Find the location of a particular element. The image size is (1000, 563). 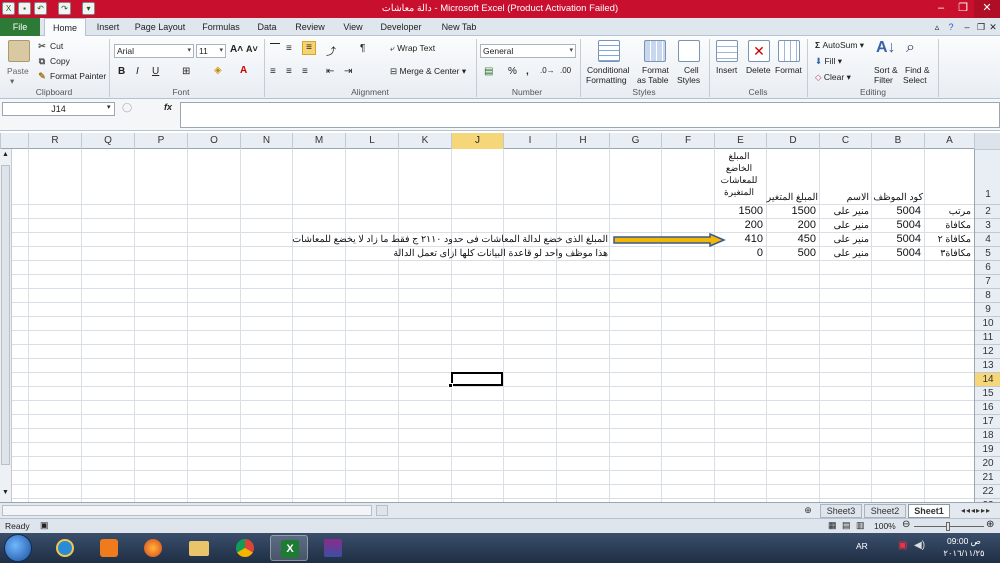

row-header-2: 2 is located at coordinates (987, 211).